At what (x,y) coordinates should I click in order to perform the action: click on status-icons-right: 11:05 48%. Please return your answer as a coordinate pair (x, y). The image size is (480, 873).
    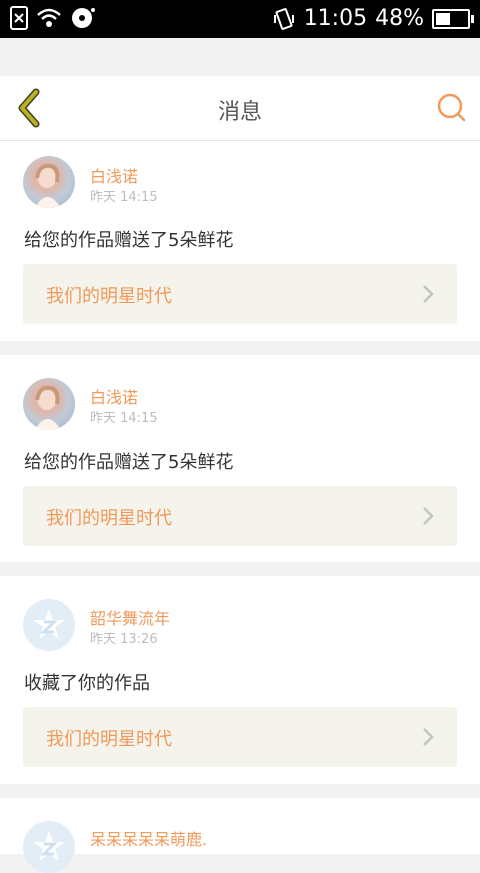
    Looking at the image, I should click on (373, 19).